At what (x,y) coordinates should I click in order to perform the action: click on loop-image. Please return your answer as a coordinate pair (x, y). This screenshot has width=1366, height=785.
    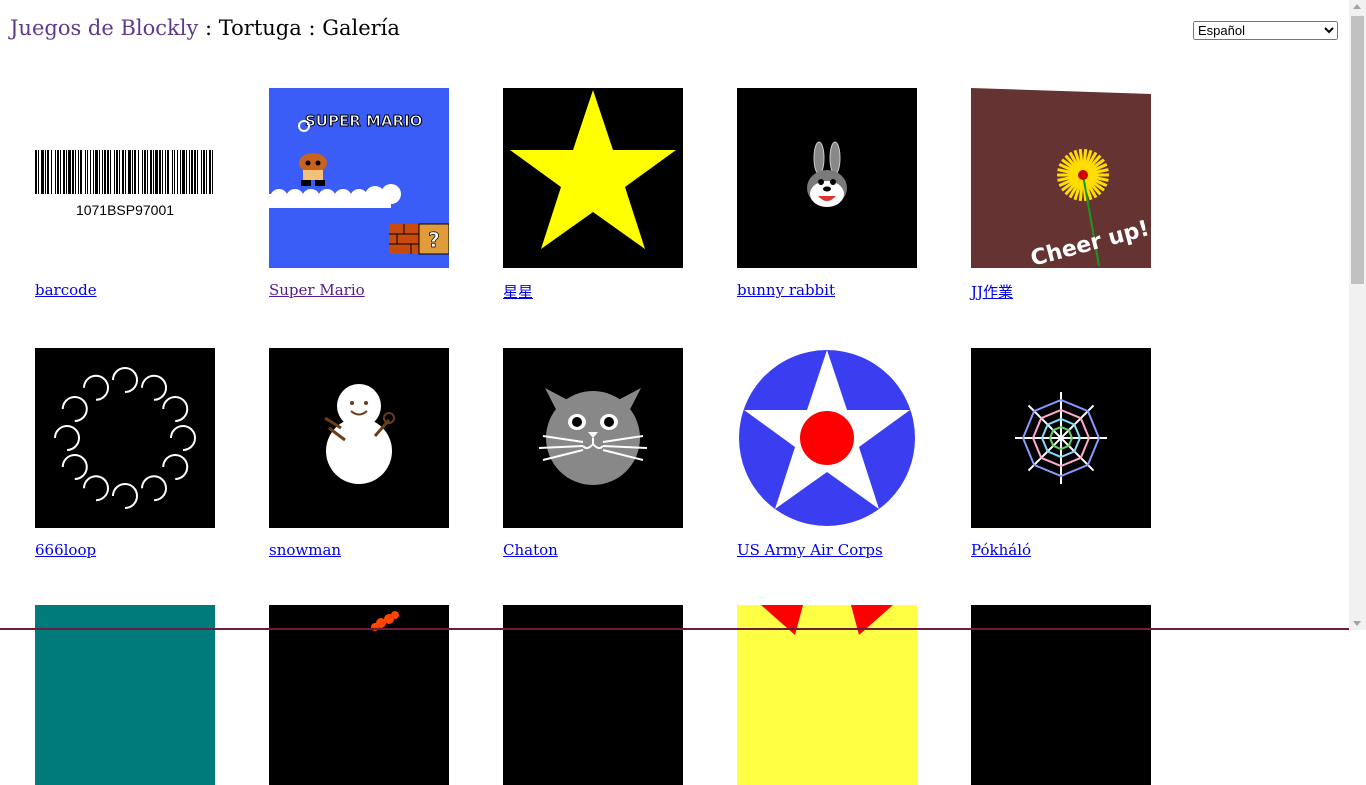
    Looking at the image, I should click on (125, 438).